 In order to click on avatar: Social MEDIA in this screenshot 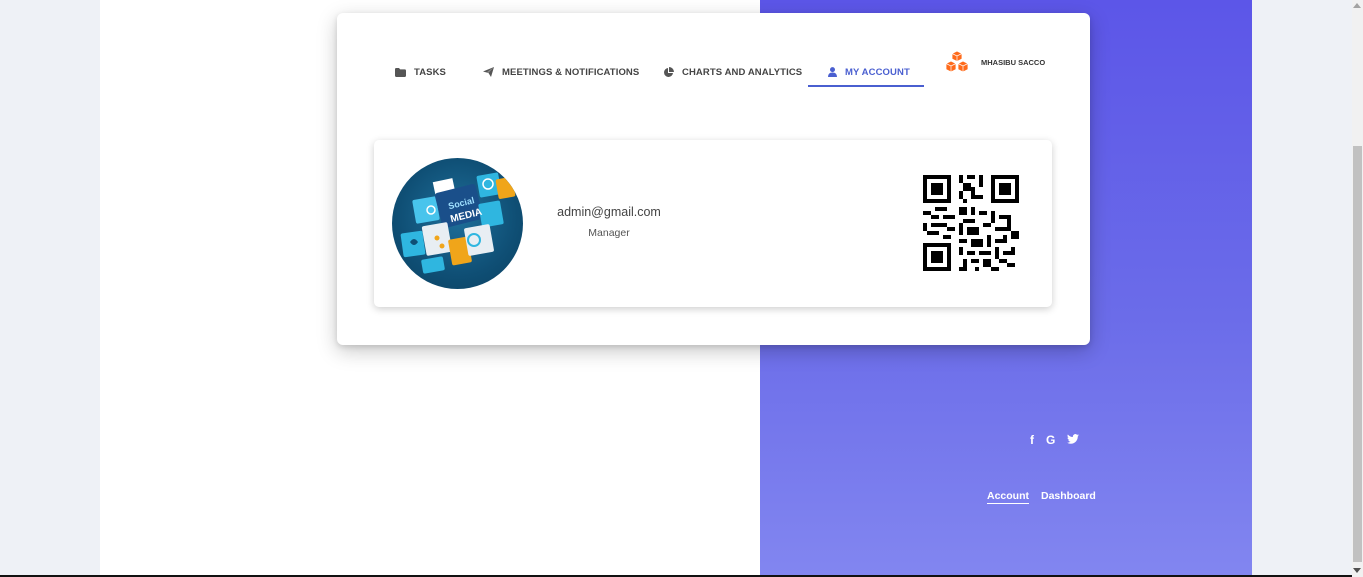, I will do `click(457, 223)`.